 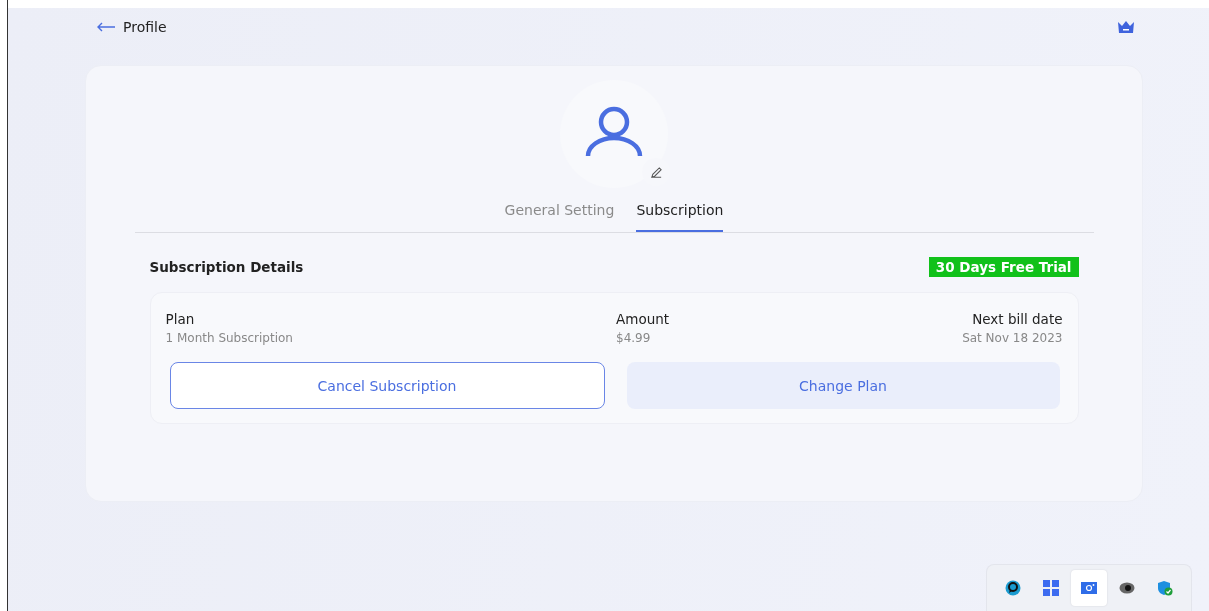 What do you see at coordinates (1089, 588) in the screenshot?
I see `camera-icon` at bounding box center [1089, 588].